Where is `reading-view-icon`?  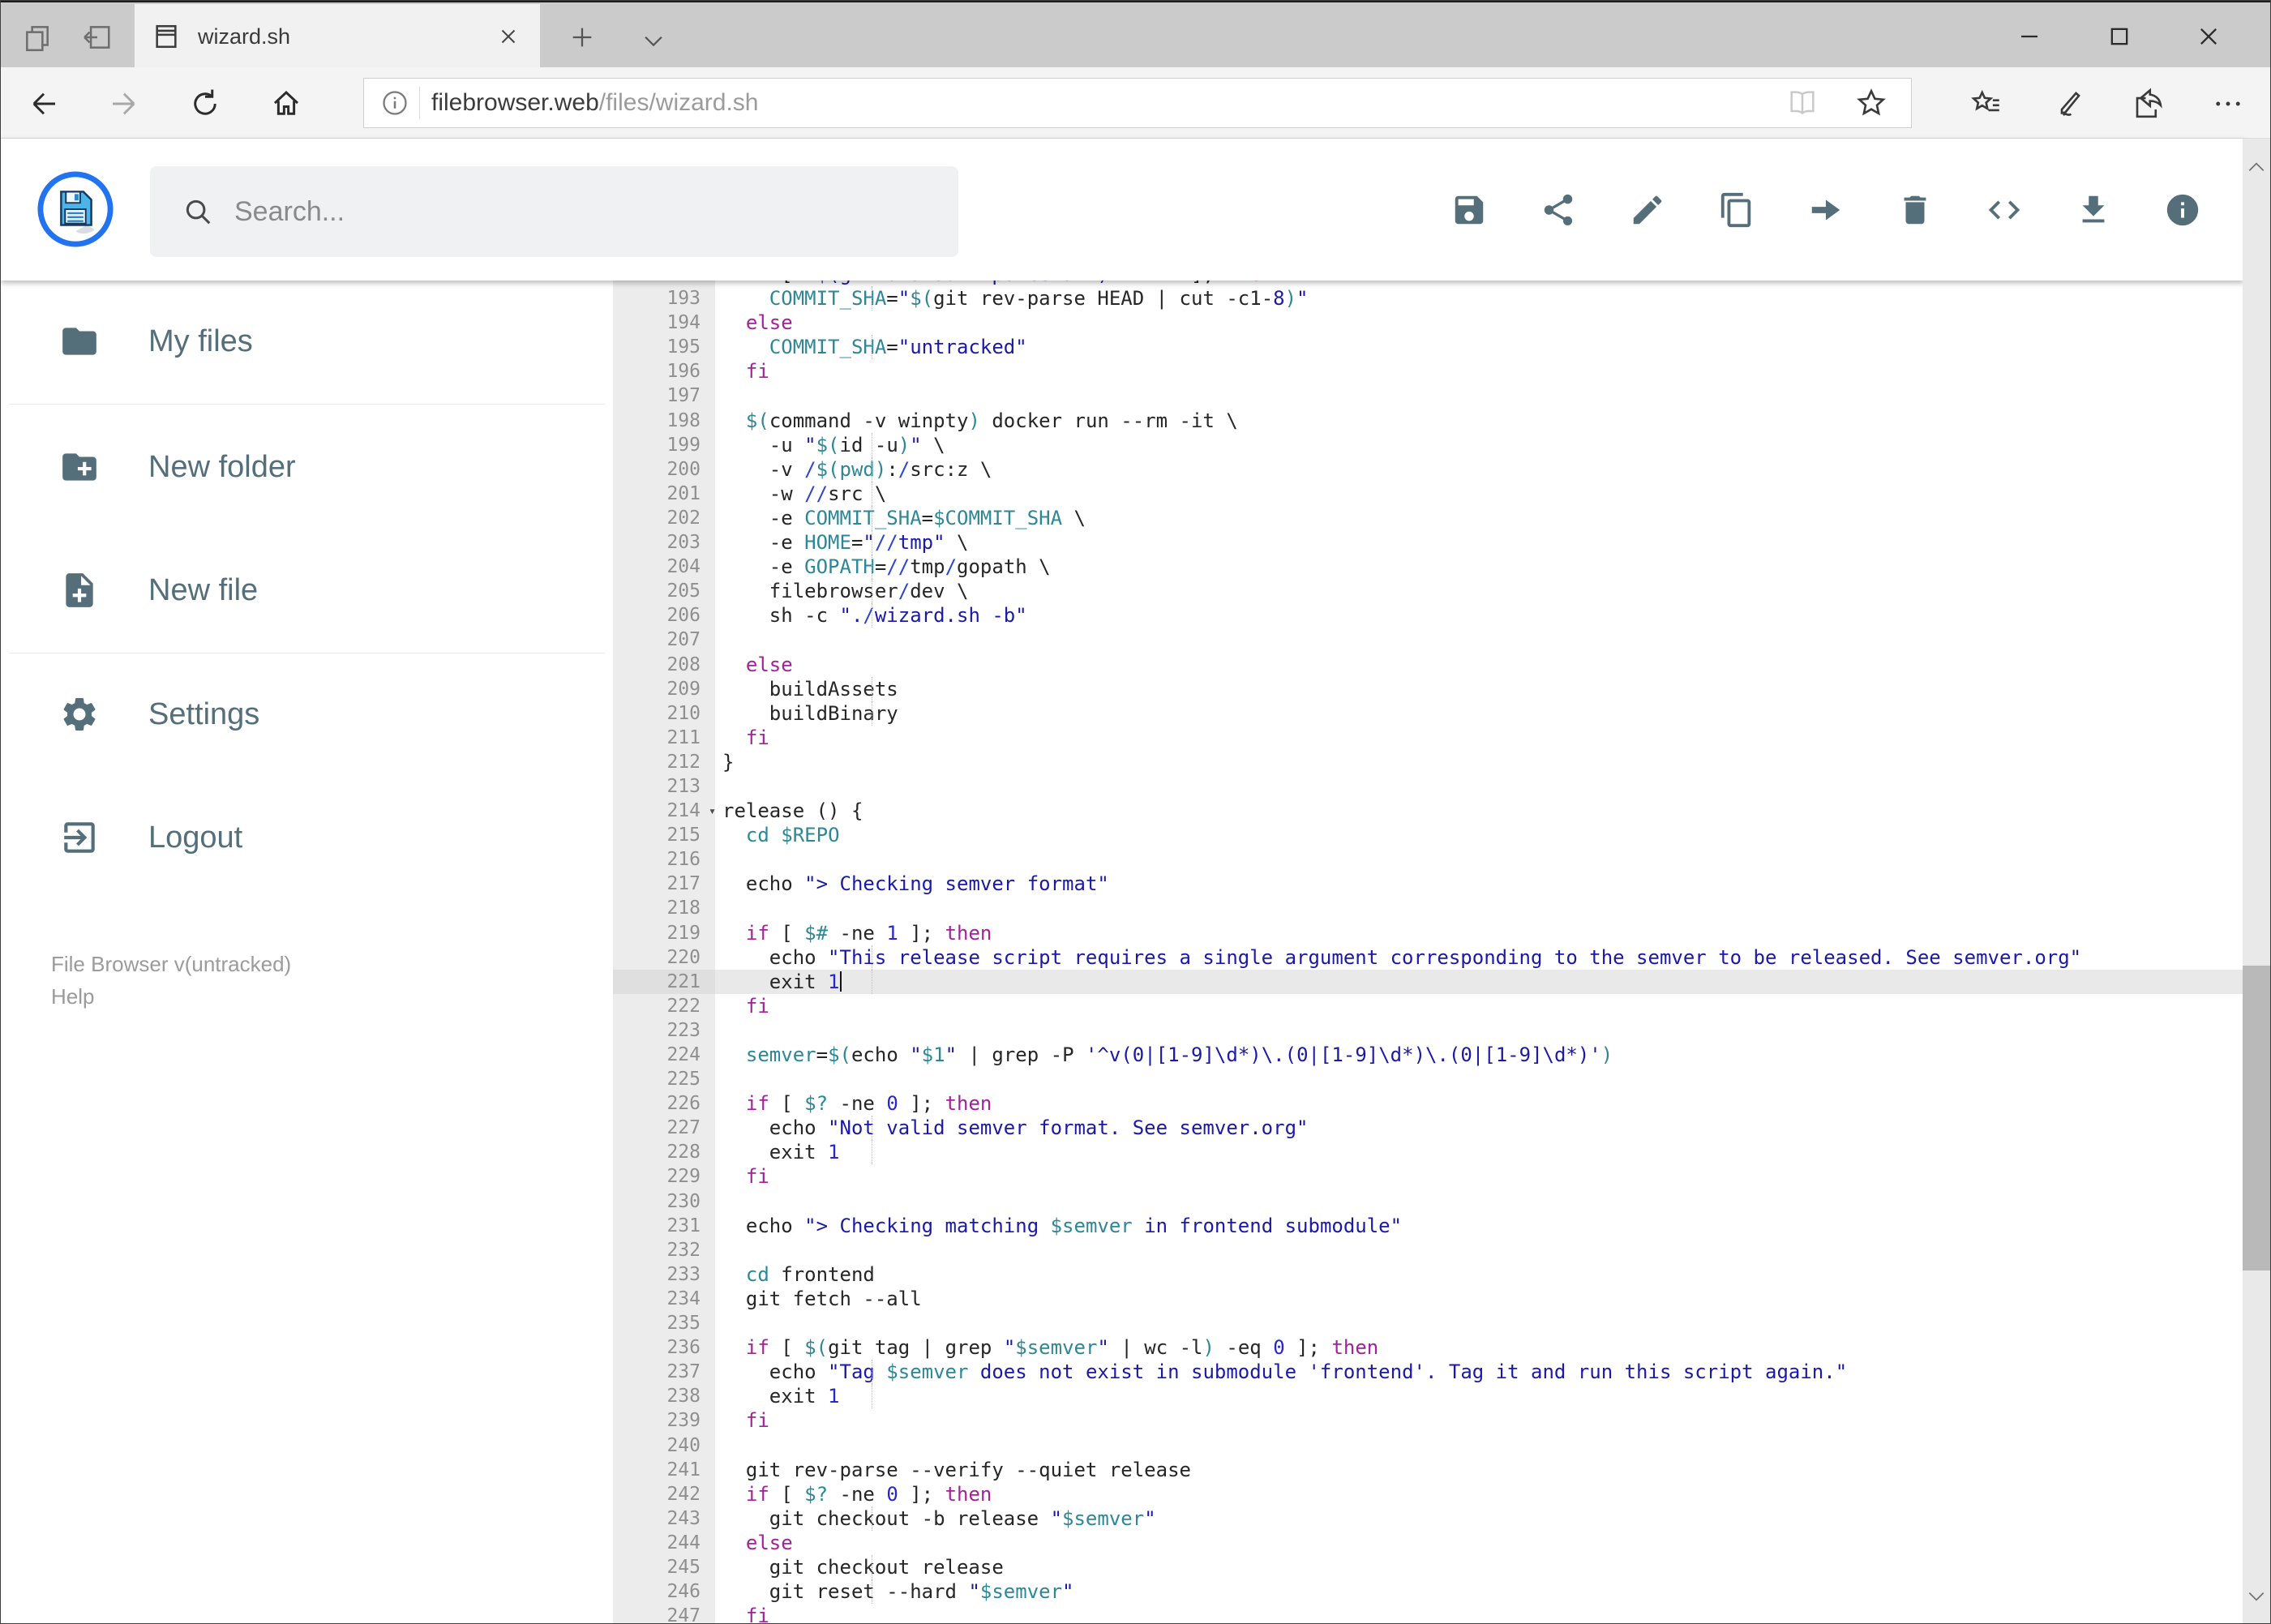 reading-view-icon is located at coordinates (1802, 103).